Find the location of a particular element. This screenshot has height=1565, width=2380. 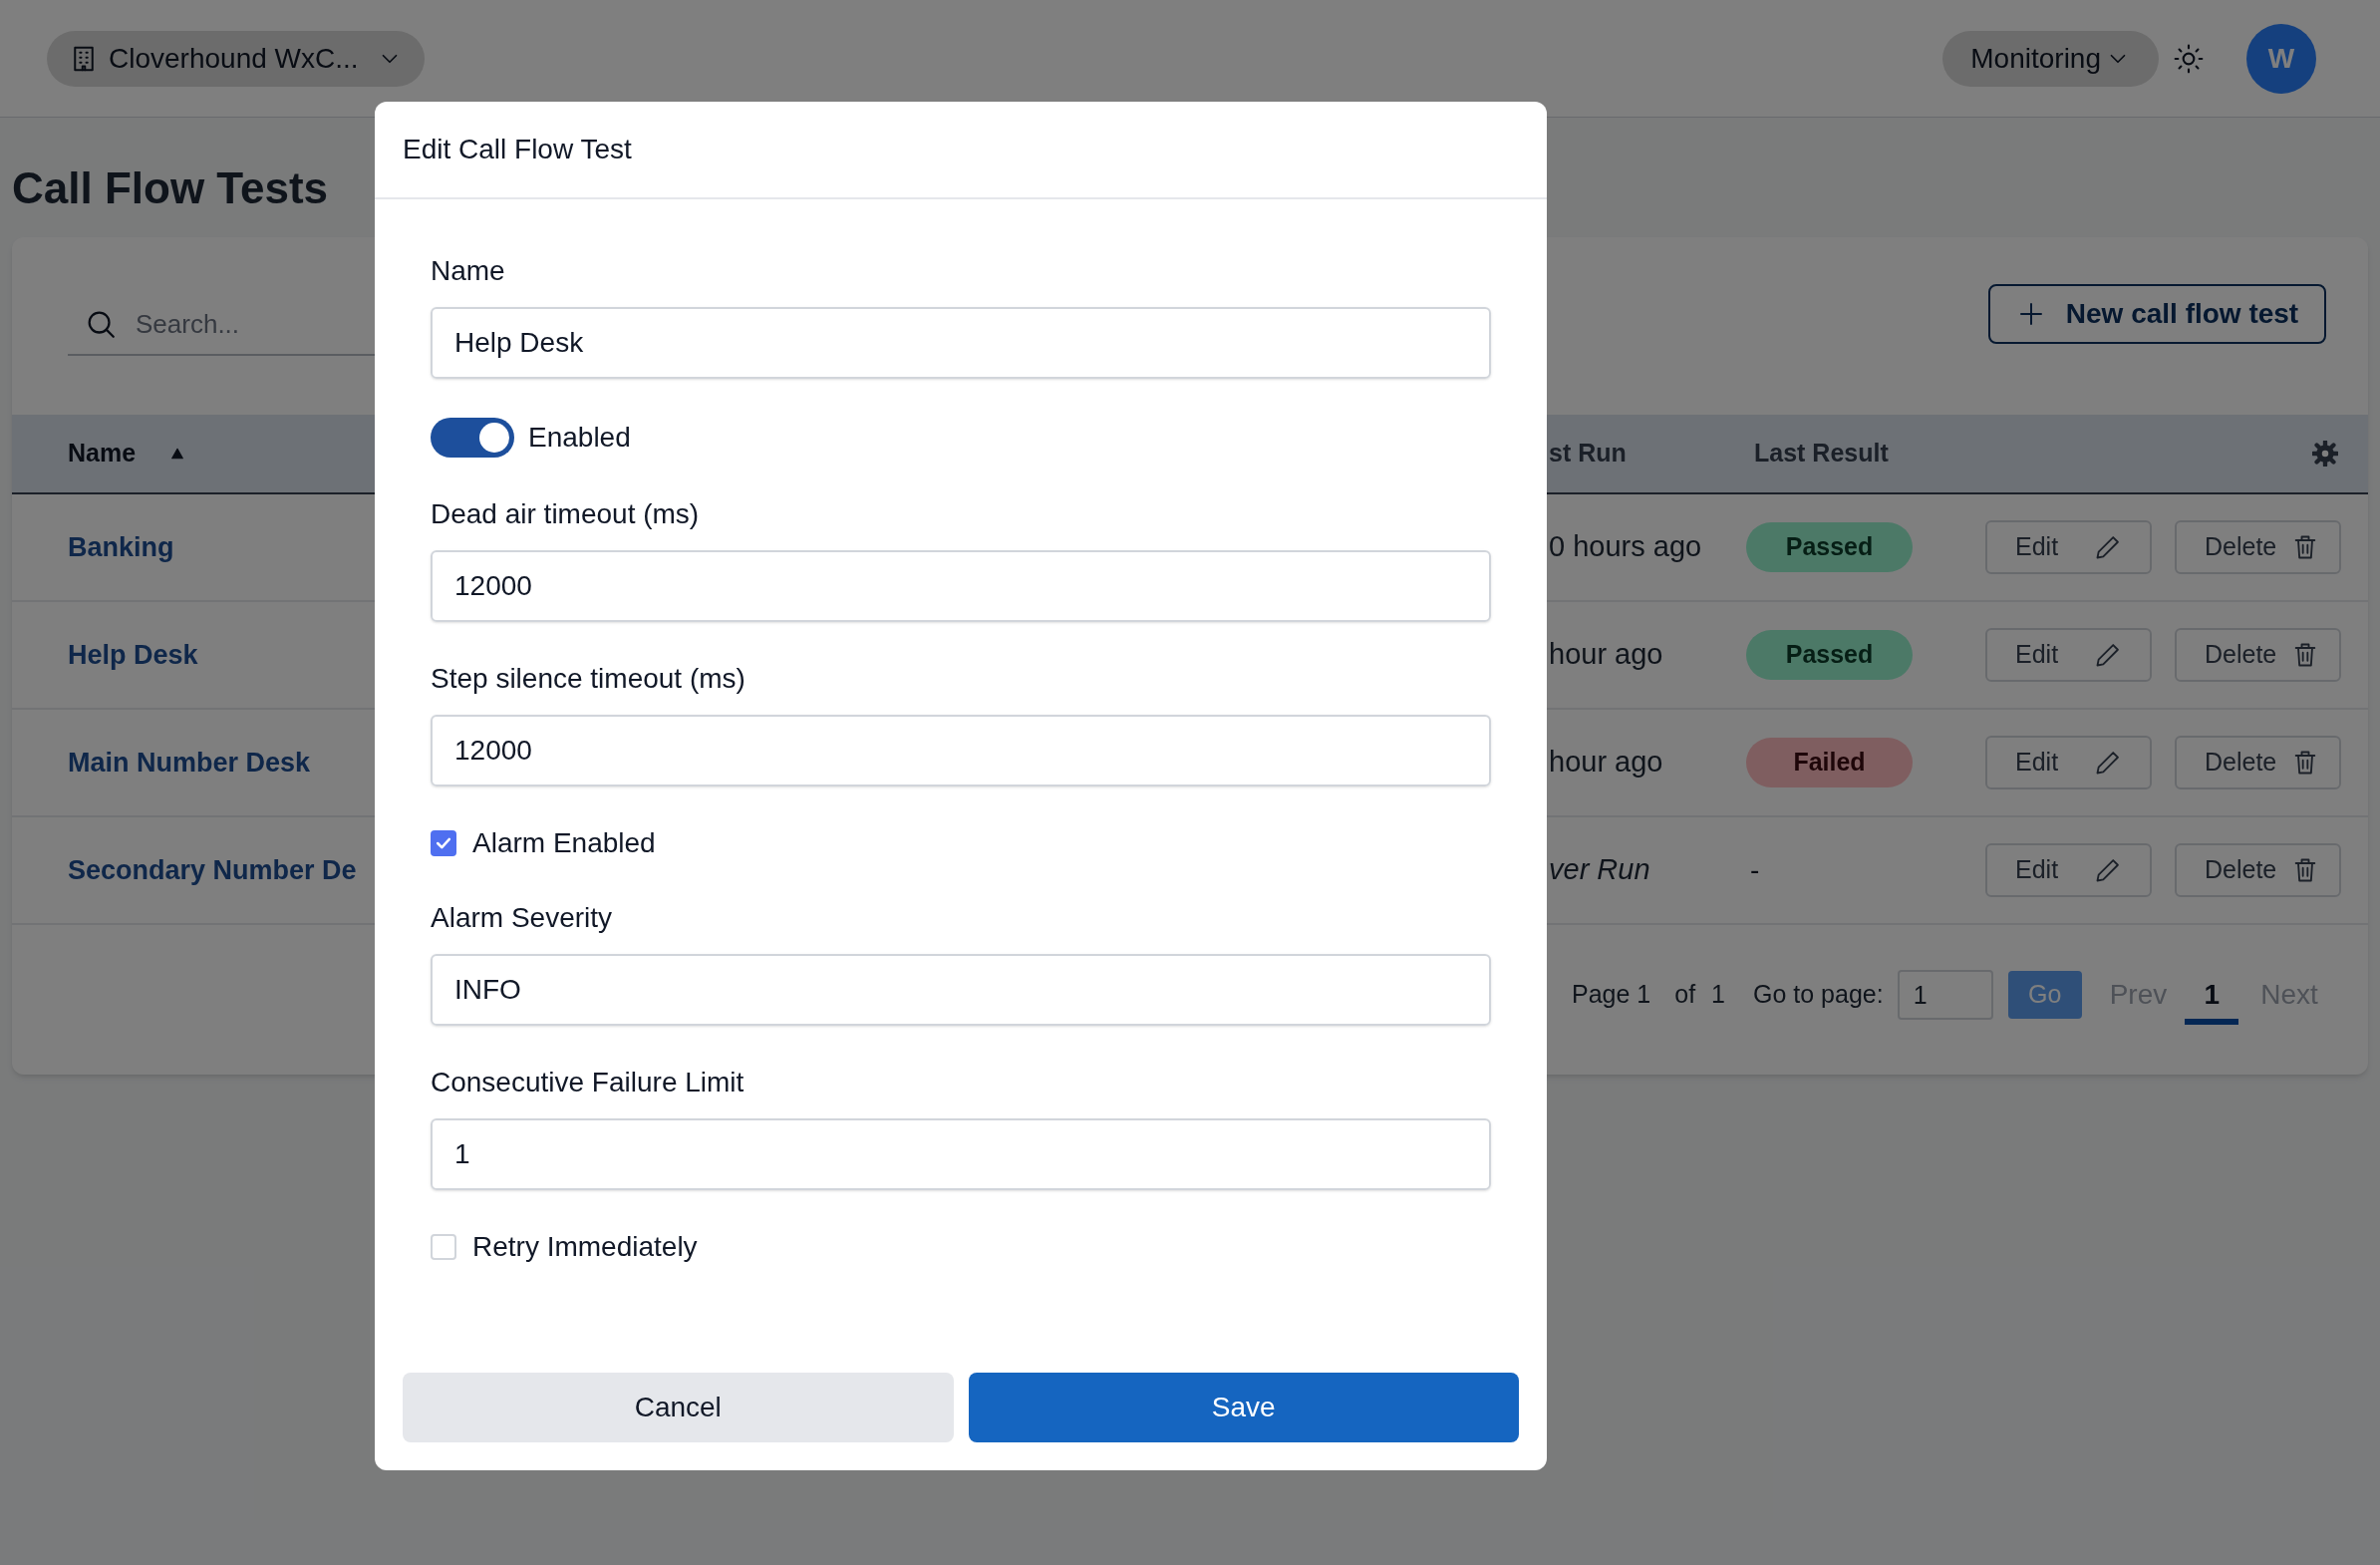

checkbox-label: Retry Immediately is located at coordinates (585, 1247).